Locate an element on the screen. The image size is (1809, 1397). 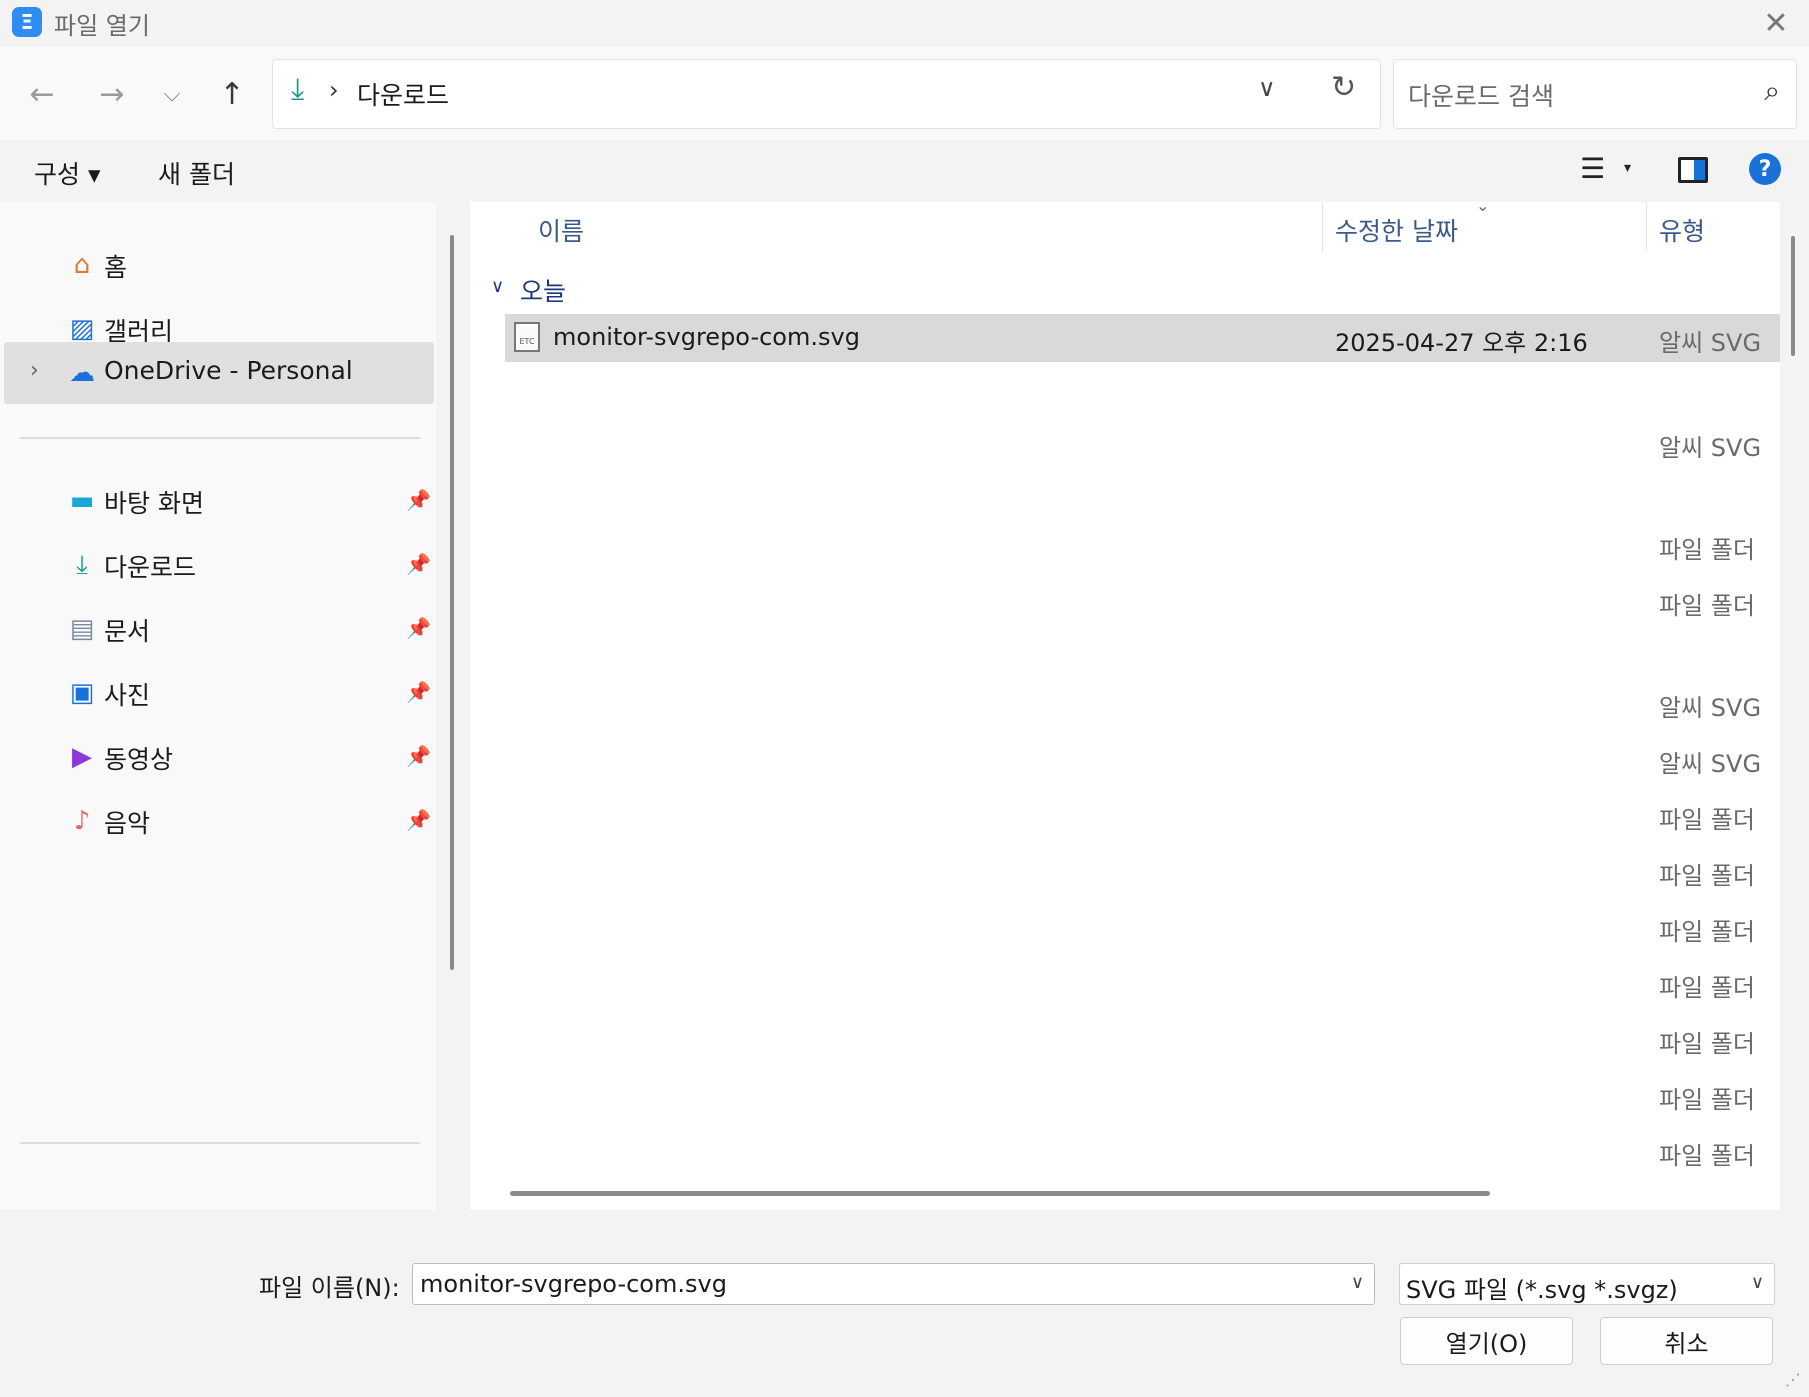
preview-pane-button is located at coordinates (1693, 170).